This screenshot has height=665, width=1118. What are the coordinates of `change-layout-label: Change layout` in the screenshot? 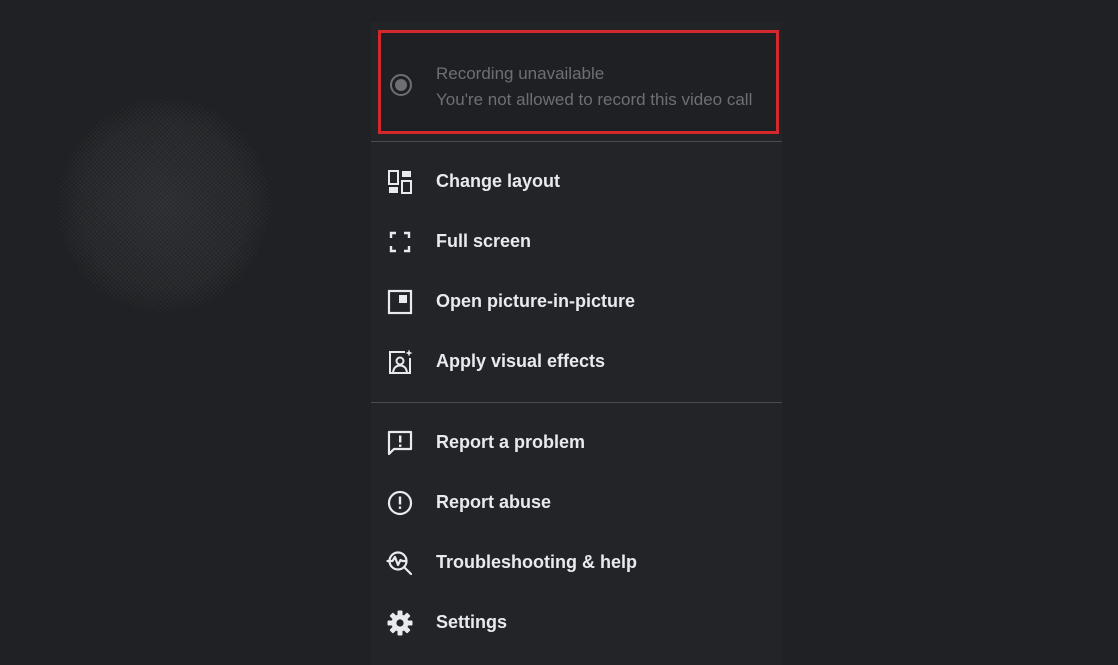 It's located at (498, 181).